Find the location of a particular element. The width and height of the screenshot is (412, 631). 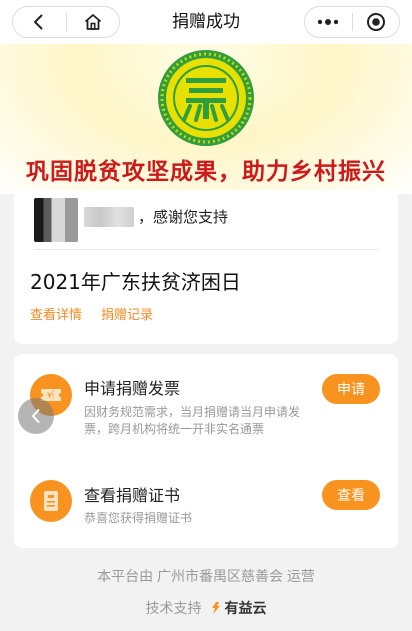

close-miniprogram-button is located at coordinates (376, 22).